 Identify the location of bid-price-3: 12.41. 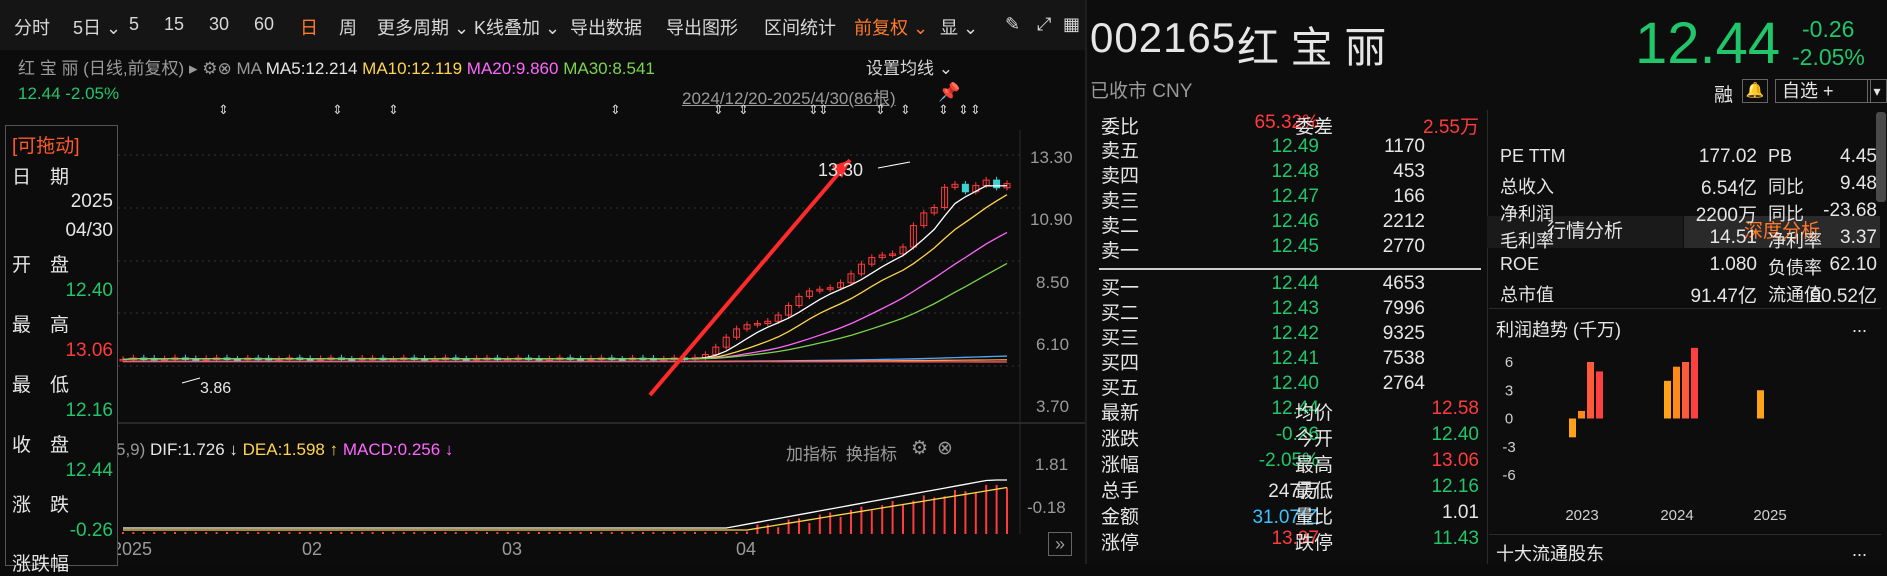
(1263, 359).